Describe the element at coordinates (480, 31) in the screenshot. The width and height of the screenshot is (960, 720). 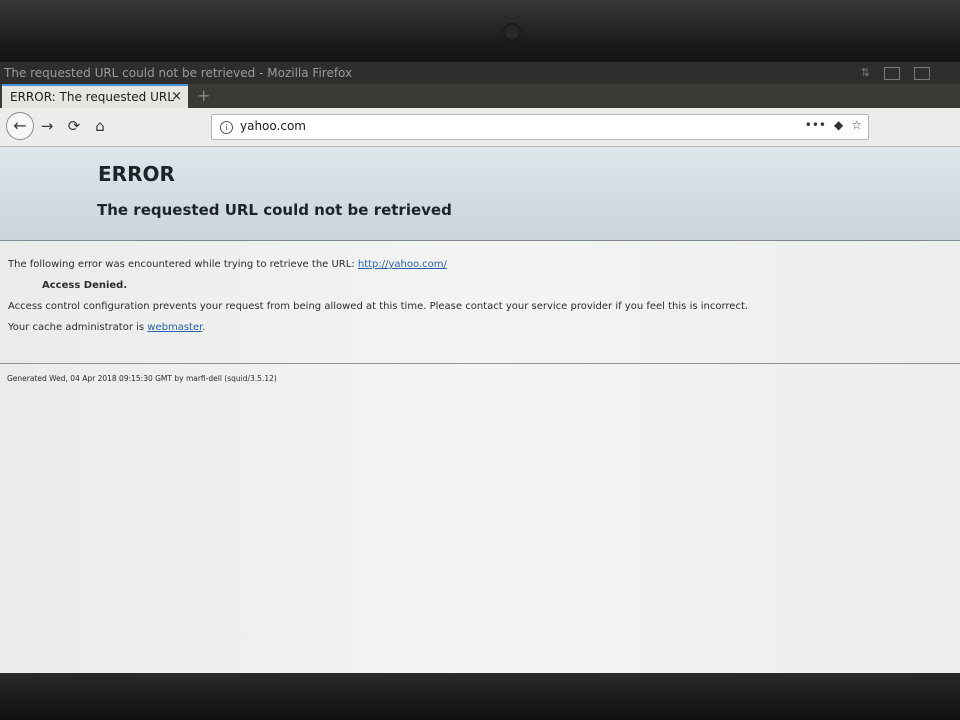
I see `monitor-bezel-top` at that location.